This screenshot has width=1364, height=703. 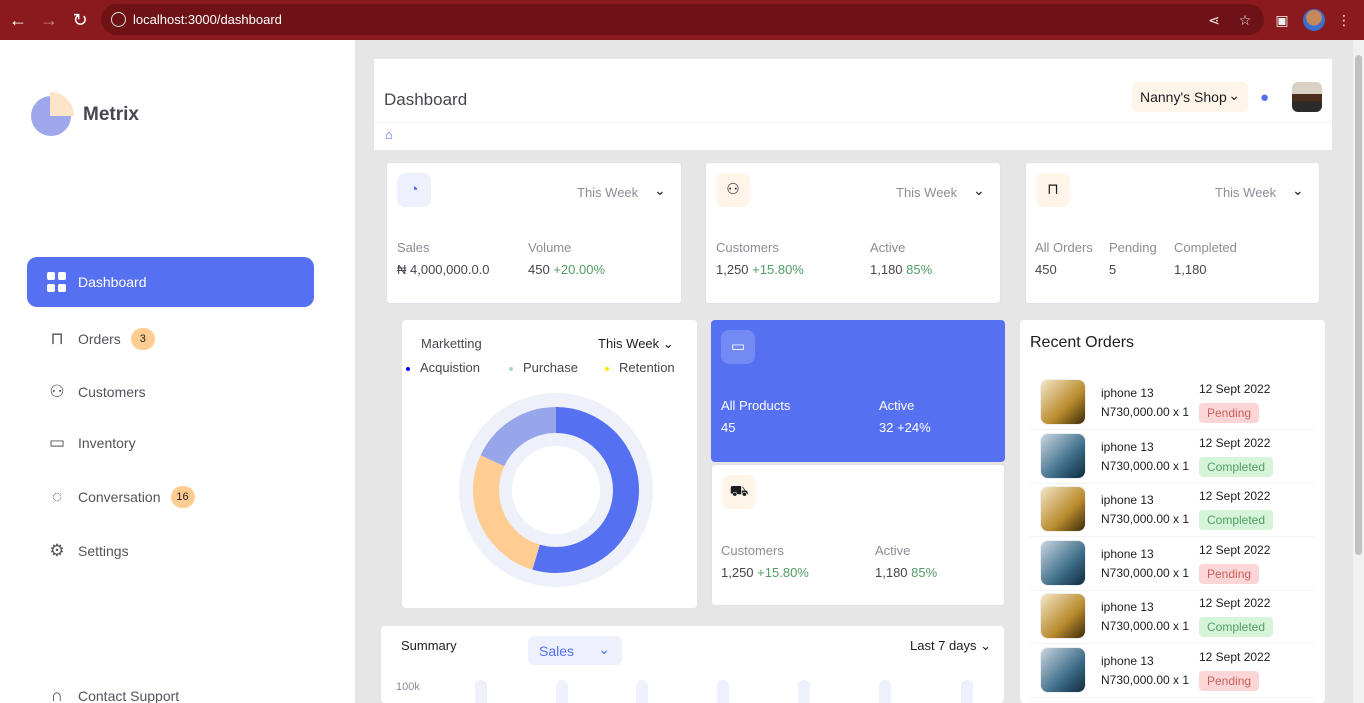 I want to click on sidebar-item-label: Settings, so click(x=103, y=551).